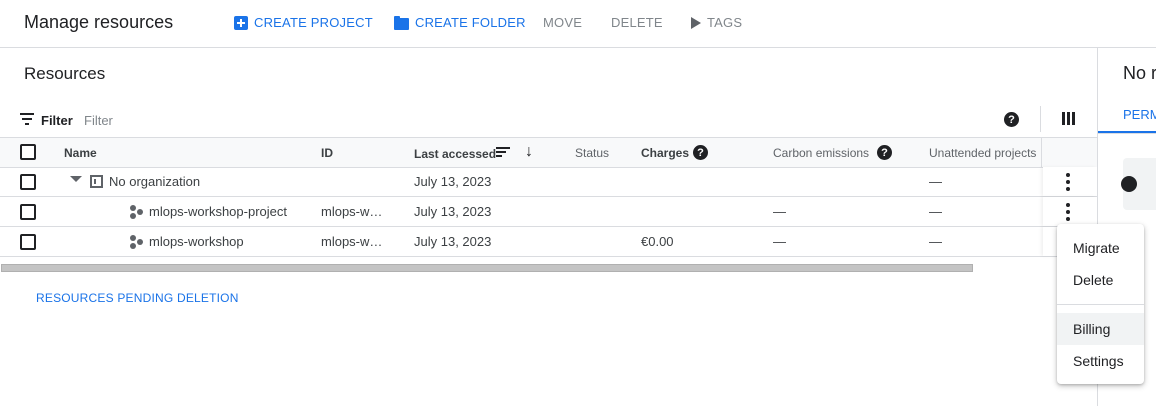  Describe the element at coordinates (65, 73) in the screenshot. I see `resources-title: Resources` at that location.